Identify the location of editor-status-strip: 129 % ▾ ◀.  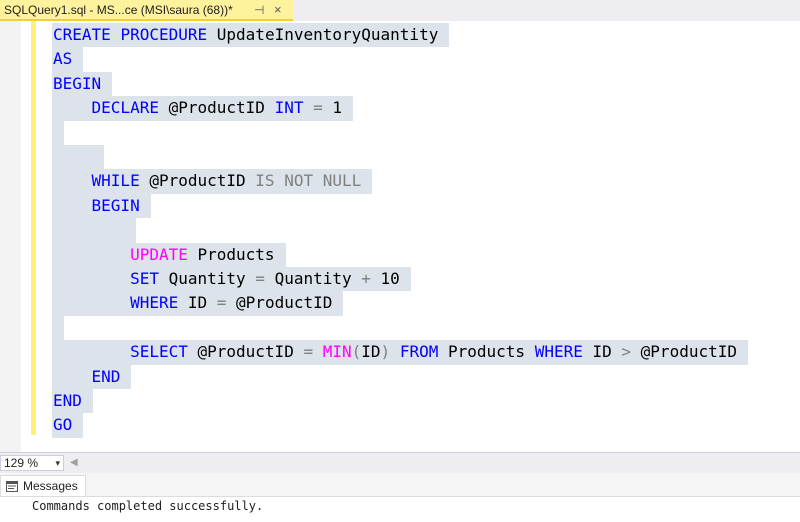
(400, 462).